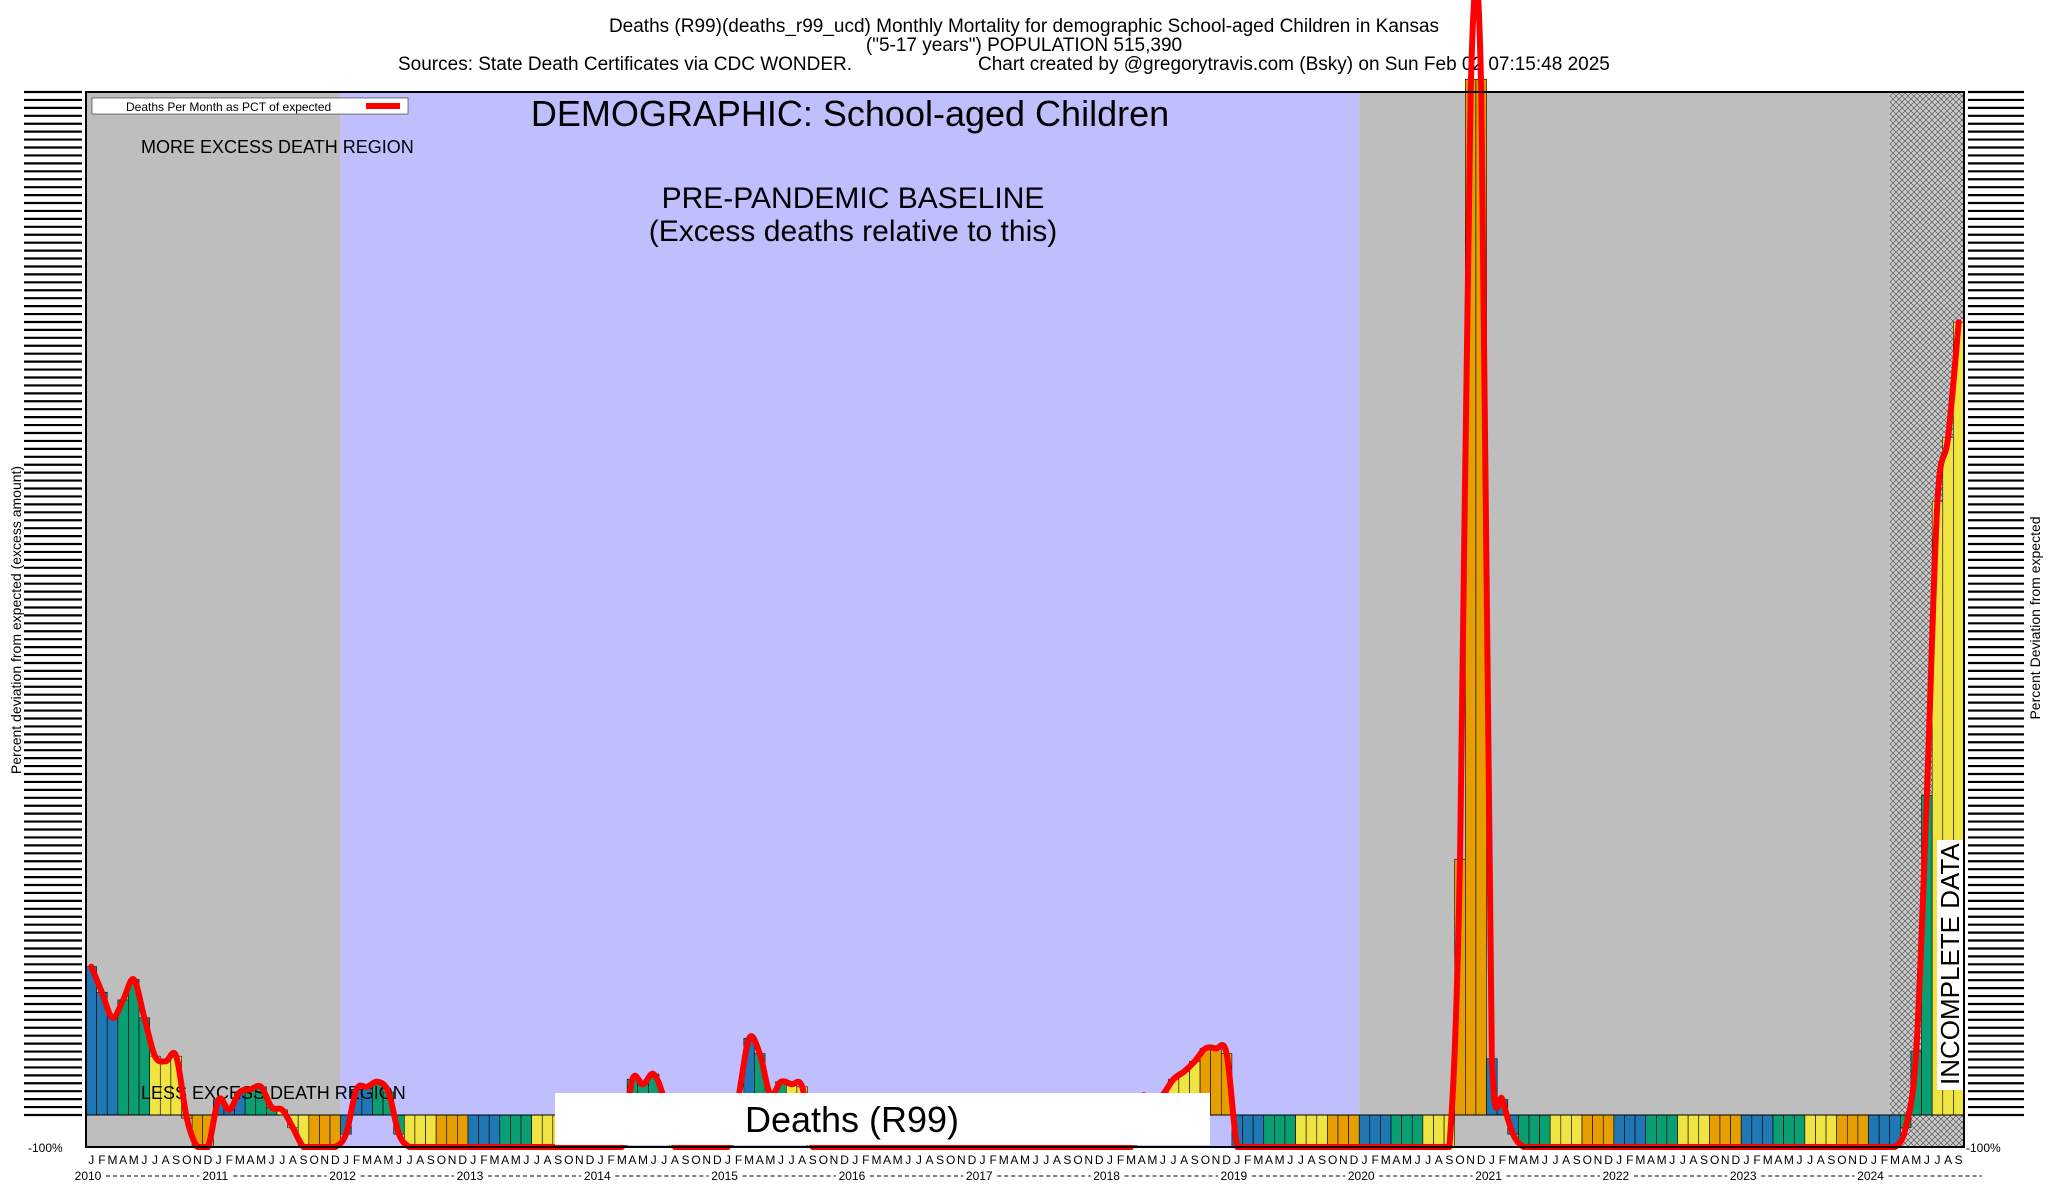  What do you see at coordinates (53, 603) in the screenshot?
I see `y-axis-left` at bounding box center [53, 603].